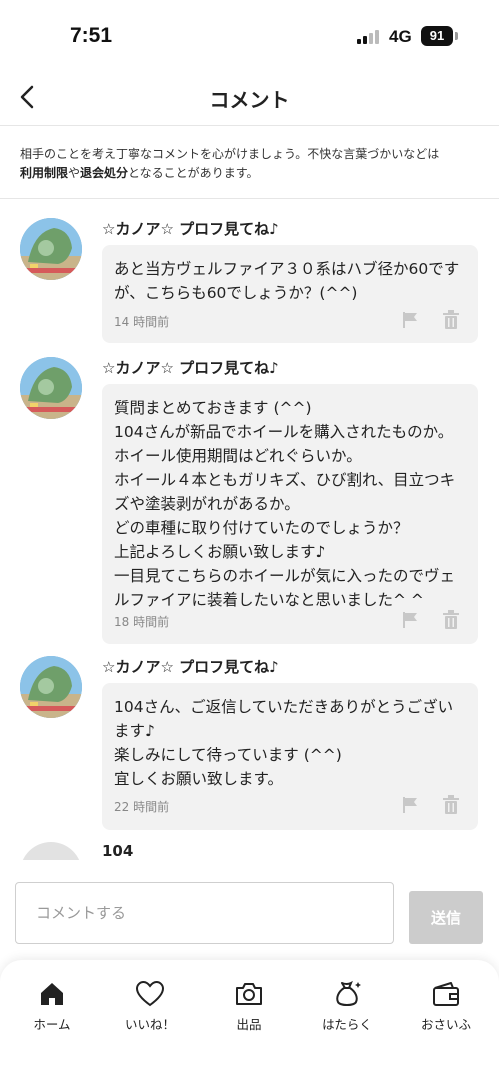 The image size is (499, 1080). Describe the element at coordinates (446, 1010) in the screenshot. I see `tab-wallet: おさいふ` at that location.